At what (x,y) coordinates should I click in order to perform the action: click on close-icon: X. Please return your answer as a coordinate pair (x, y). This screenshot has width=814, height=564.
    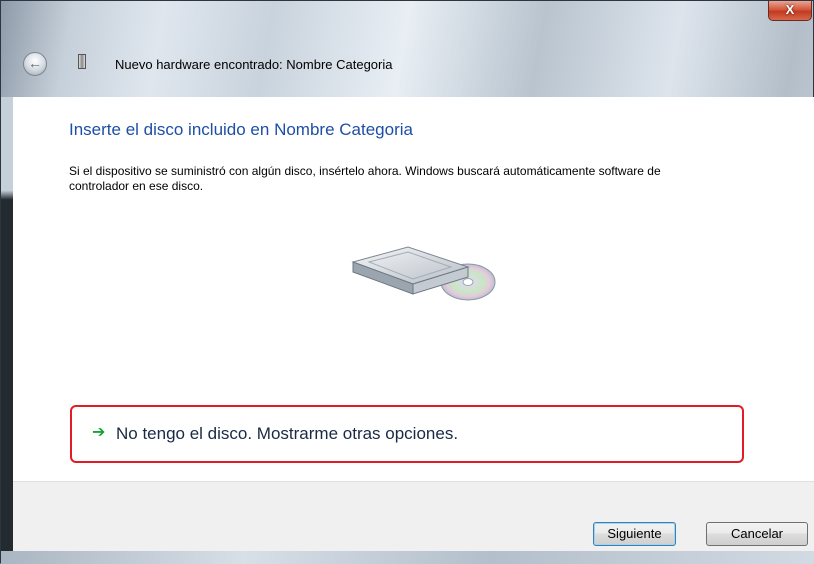
    Looking at the image, I should click on (790, 9).